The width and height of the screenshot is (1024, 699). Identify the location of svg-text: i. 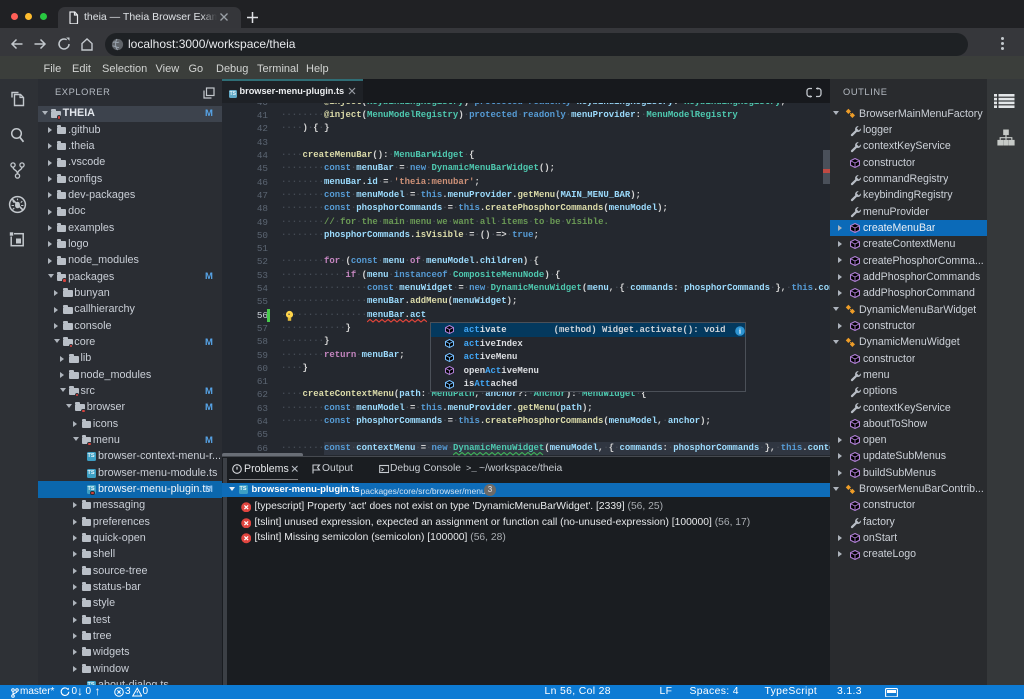
(740, 331).